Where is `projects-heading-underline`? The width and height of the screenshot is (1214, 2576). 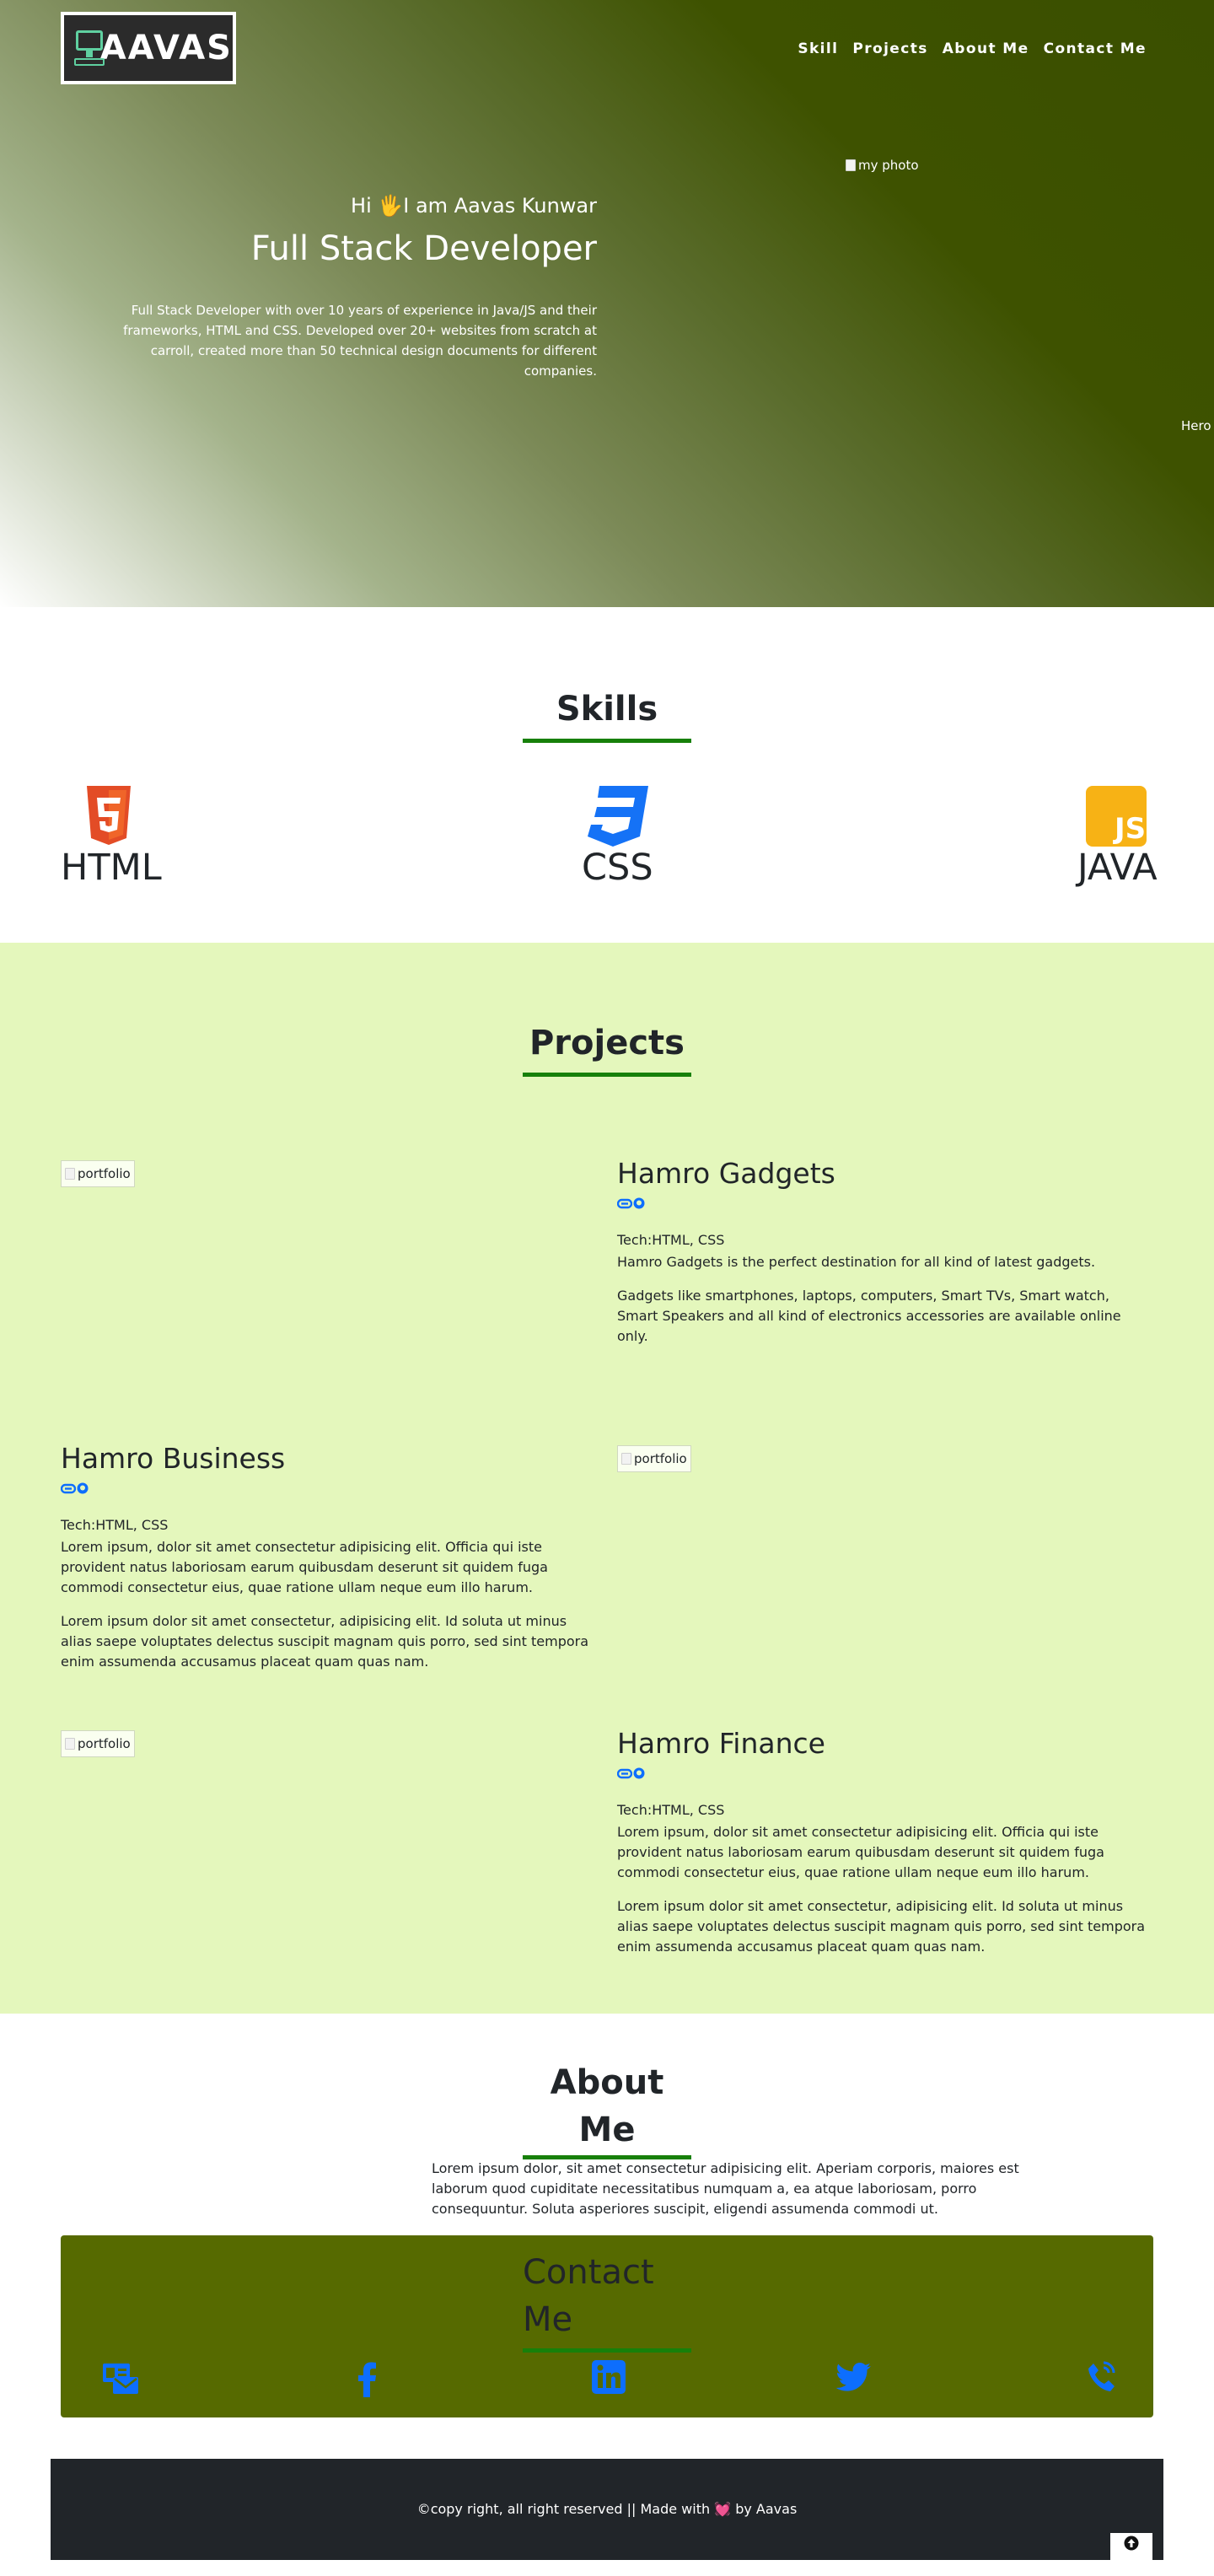
projects-heading-underline is located at coordinates (607, 1075).